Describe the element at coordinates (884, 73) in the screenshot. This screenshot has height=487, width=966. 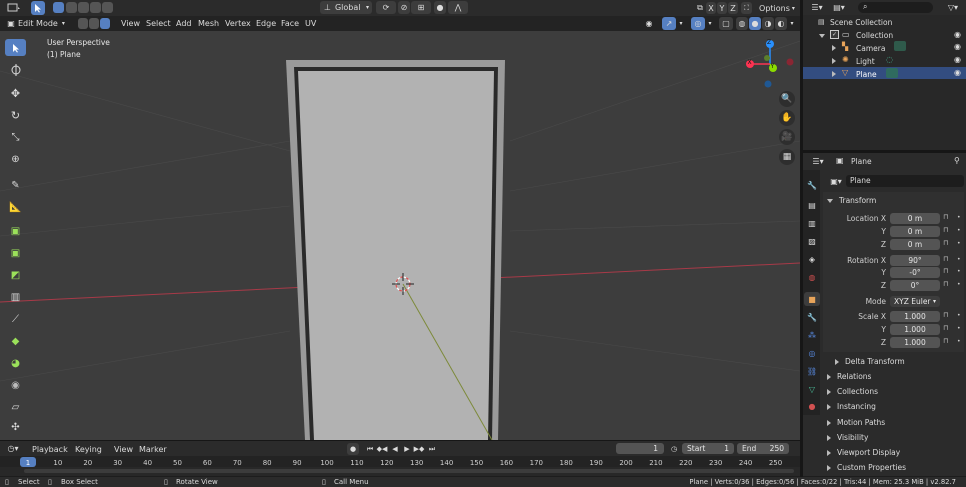
I see `outliner-row-plane` at that location.